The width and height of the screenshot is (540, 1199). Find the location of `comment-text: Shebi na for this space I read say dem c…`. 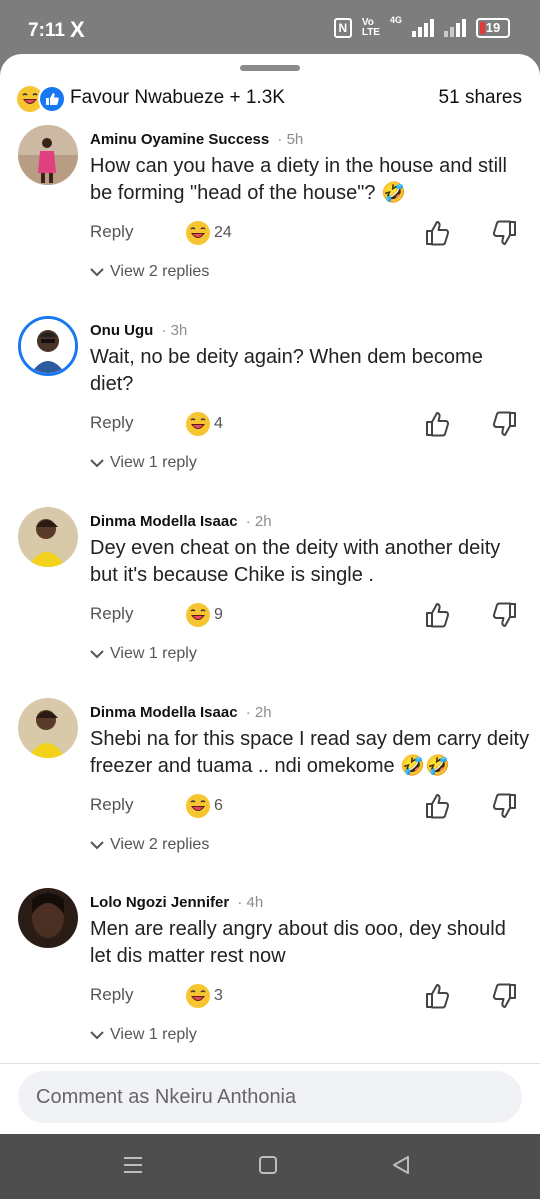

comment-text: Shebi na for this space I read say dem c… is located at coordinates (310, 752).